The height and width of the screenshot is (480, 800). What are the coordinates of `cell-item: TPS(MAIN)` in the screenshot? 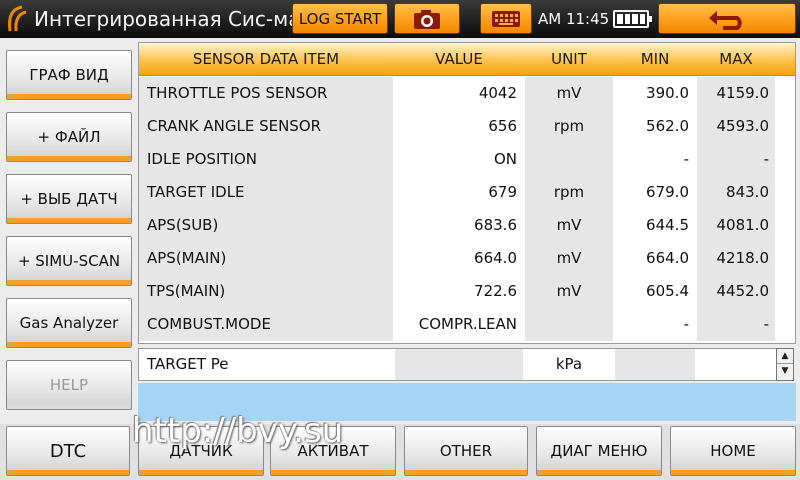 It's located at (266, 291).